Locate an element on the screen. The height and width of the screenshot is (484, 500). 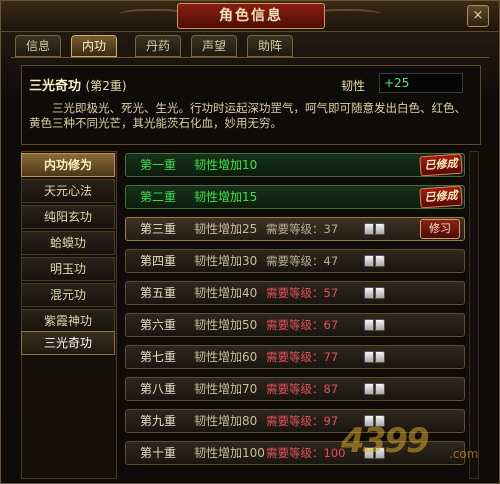
level-requirement: 需要等级：77 is located at coordinates (302, 357).